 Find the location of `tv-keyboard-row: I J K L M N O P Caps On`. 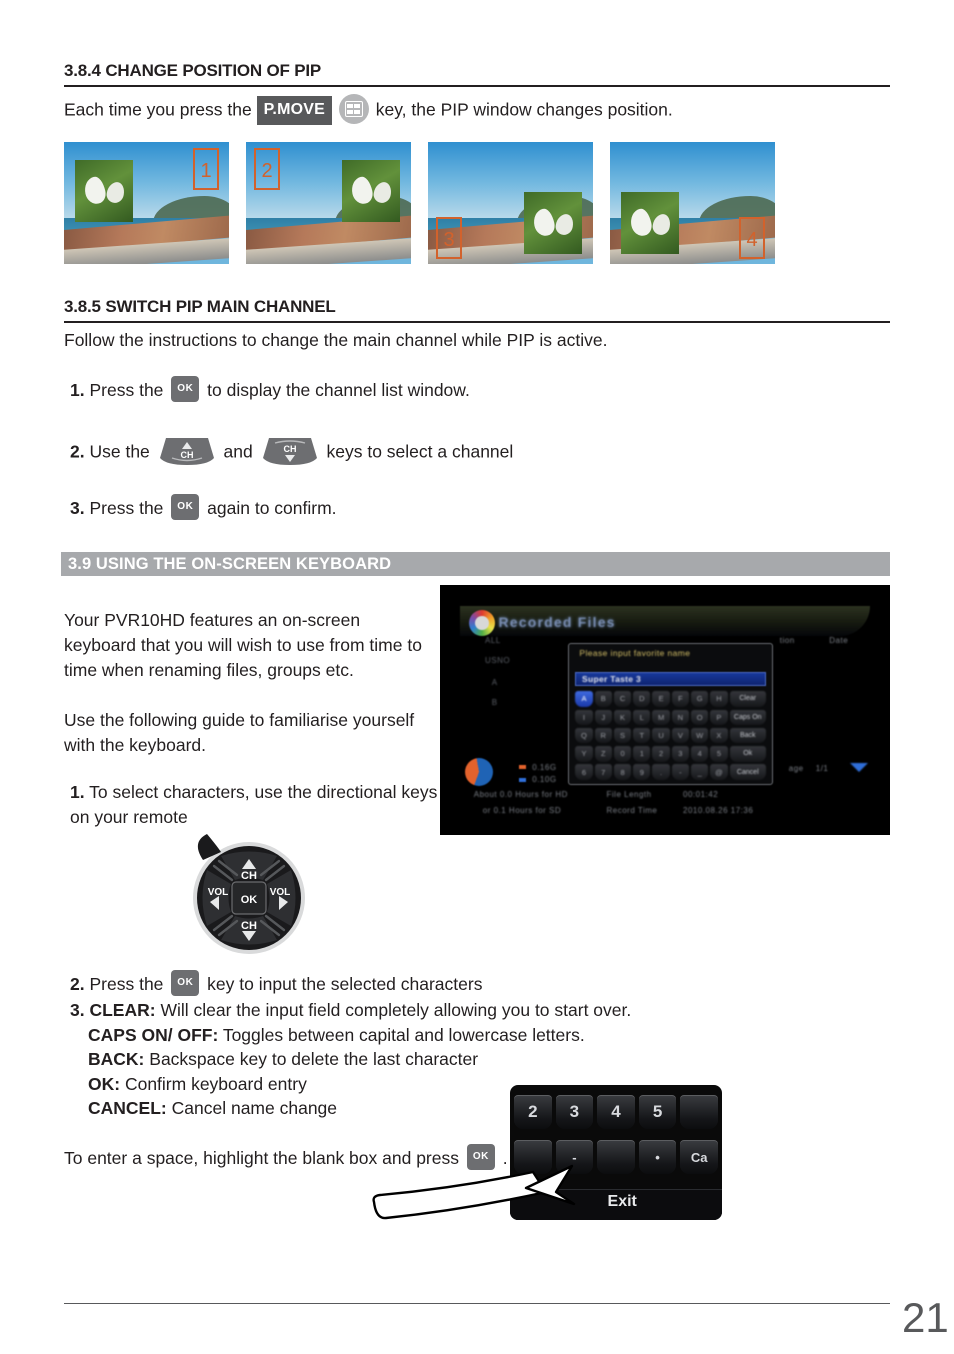

tv-keyboard-row: I J K L M N O P Caps On is located at coordinates (670, 717).